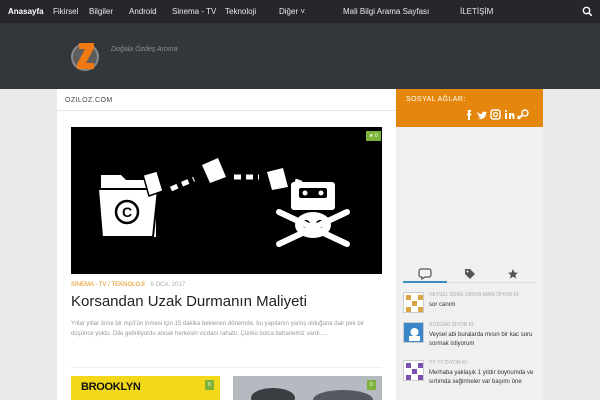 The image size is (600, 400). I want to click on social-widget: SOSYAL AĞLAR:, so click(469, 108).